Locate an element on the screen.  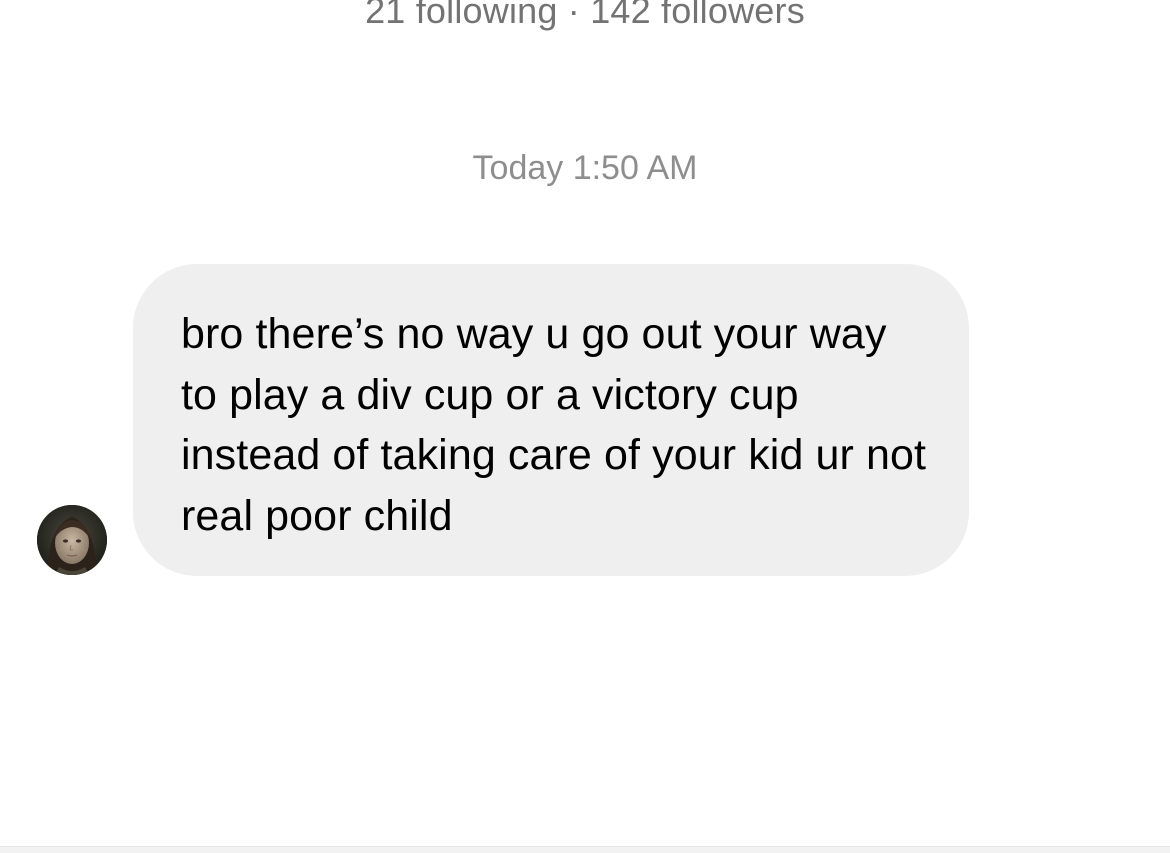
sender-avatar is located at coordinates (72, 540).